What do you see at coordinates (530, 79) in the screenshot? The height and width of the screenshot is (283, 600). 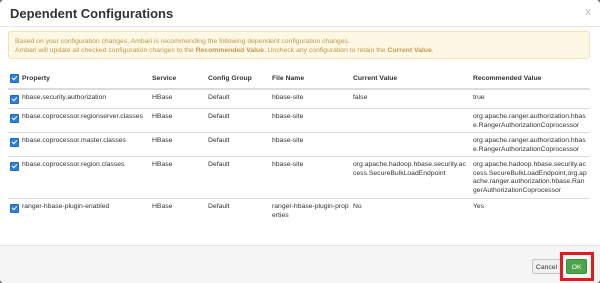 I see `header-recommended-value: Recommended Value` at bounding box center [530, 79].